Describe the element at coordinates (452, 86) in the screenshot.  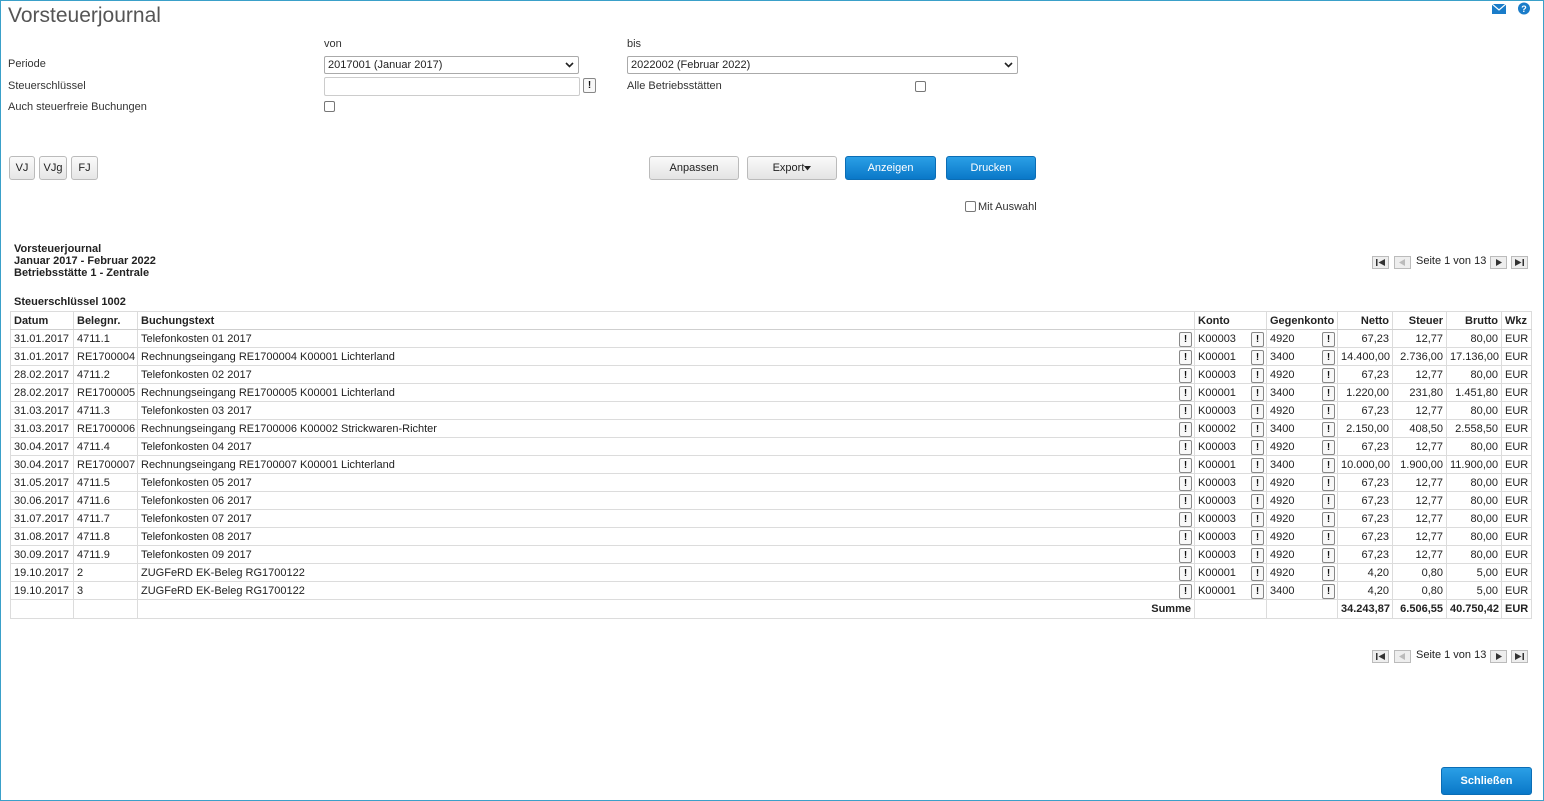
I see `steuerschluessel-input` at that location.